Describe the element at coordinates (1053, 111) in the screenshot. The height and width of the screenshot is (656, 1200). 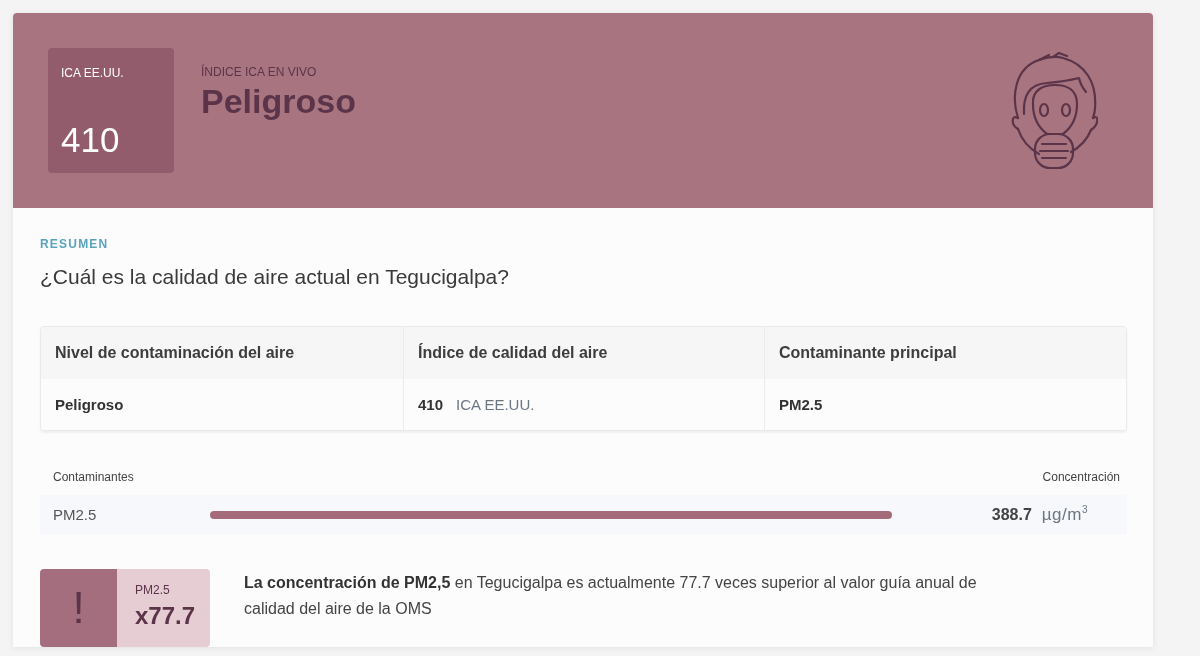
I see `gas-mask-icon` at that location.